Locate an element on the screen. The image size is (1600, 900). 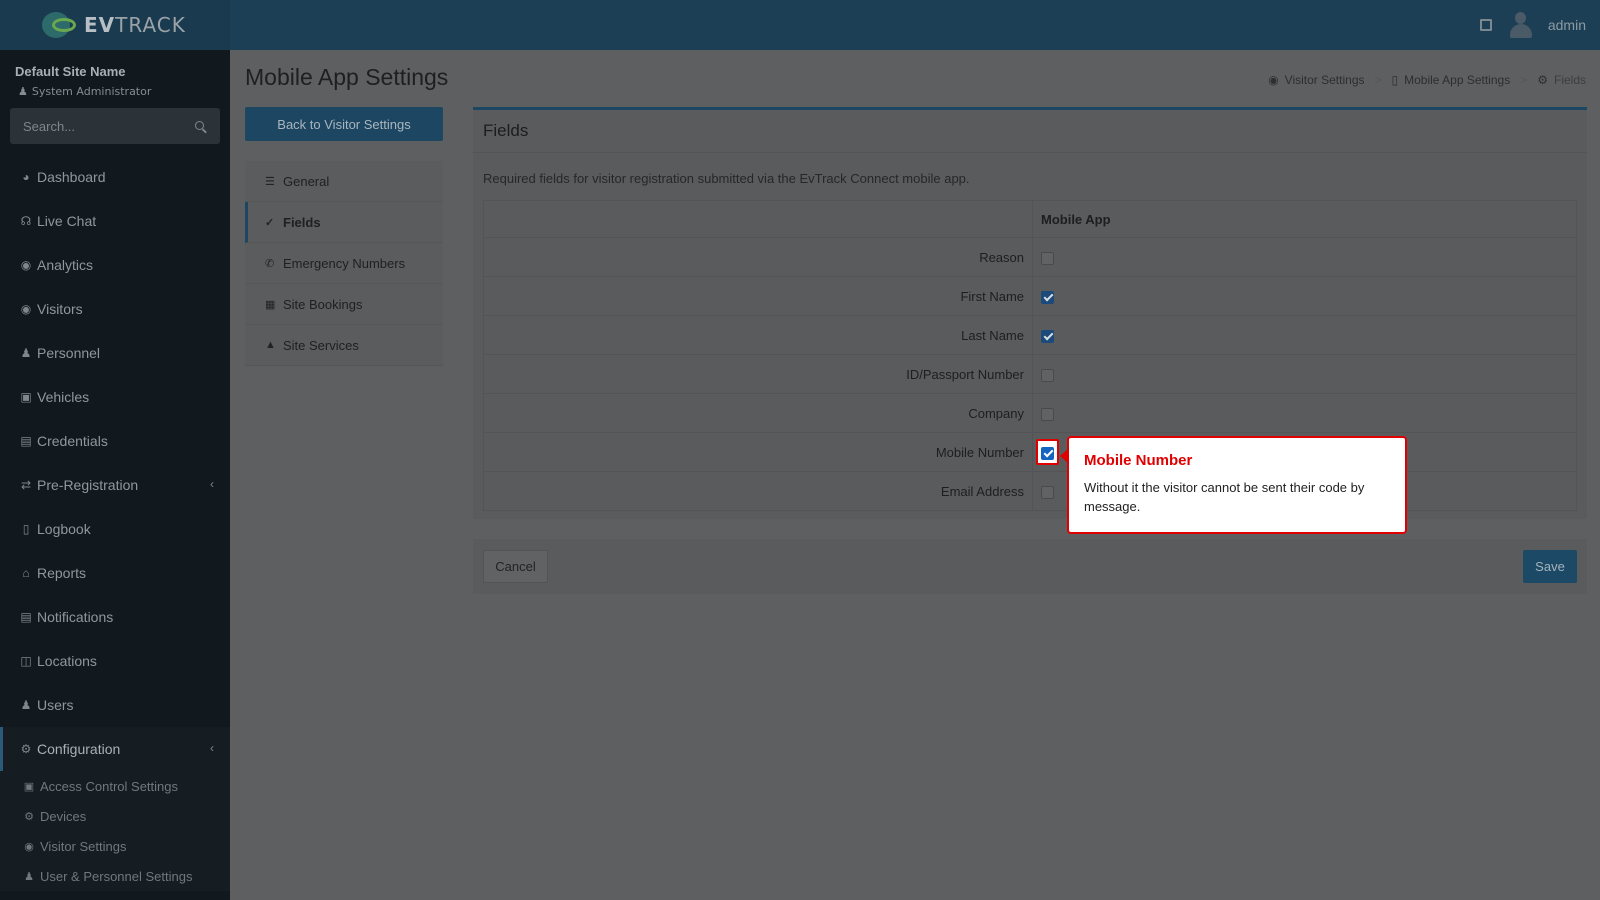
menu-item-emergency-numbers: ✆ Emergency Numbers is located at coordinates (344, 263).